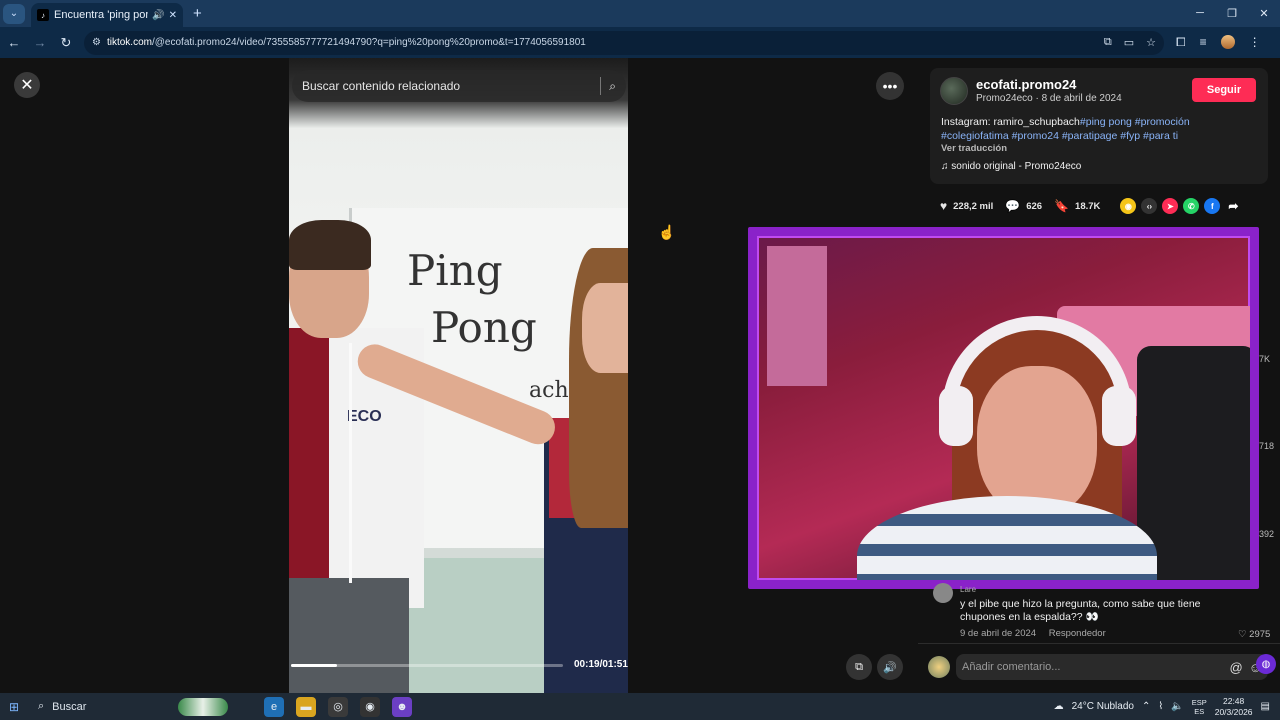 The height and width of the screenshot is (720, 1280). What do you see at coordinates (1112, 667) in the screenshot?
I see `comment-input: Añadir comentario... @ ☺` at bounding box center [1112, 667].